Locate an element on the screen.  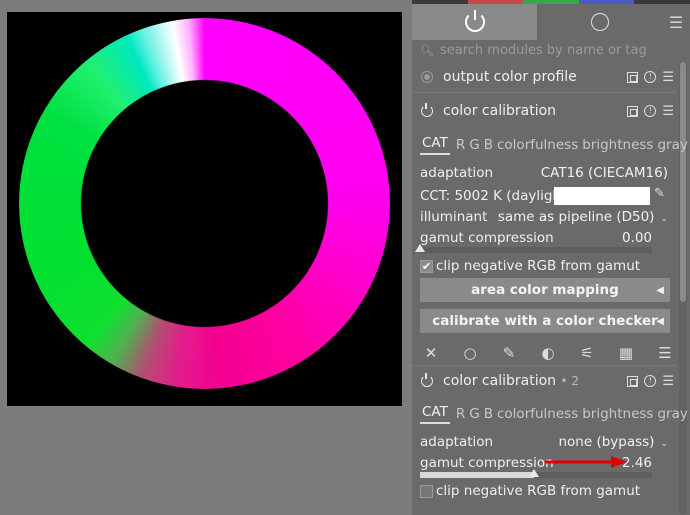
circle-icon is located at coordinates (599, 22).